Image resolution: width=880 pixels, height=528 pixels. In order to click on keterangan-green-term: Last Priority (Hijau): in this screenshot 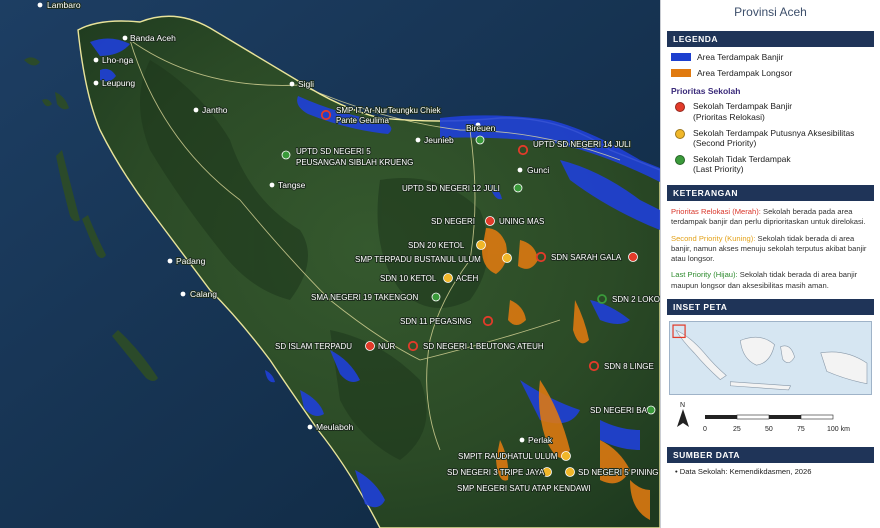, I will do `click(704, 275)`.